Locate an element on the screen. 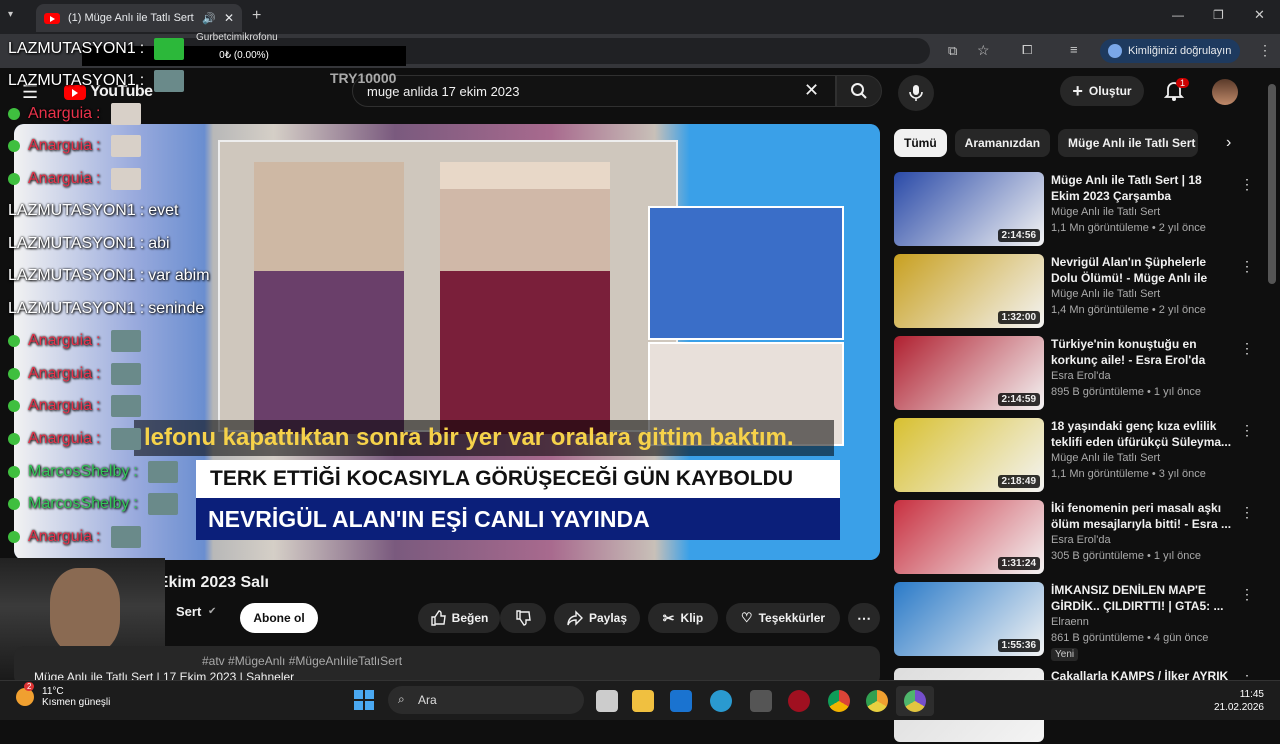 This screenshot has width=1280, height=744. verify-identity-button: Kimliğinizi doğrulayın is located at coordinates (1170, 51).